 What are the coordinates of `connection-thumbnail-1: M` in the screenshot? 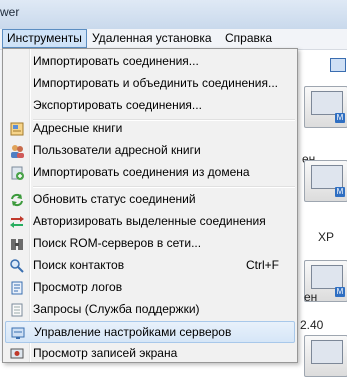 It's located at (325, 107).